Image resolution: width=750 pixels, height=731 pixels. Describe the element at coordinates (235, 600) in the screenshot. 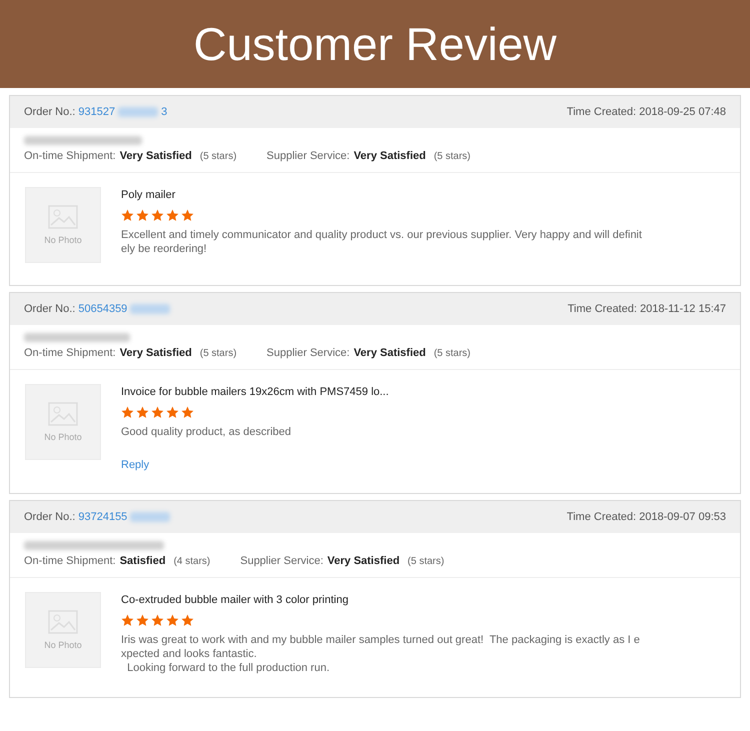

I see `product-name: Co-extruded bubble mailer with 3 color printing` at that location.